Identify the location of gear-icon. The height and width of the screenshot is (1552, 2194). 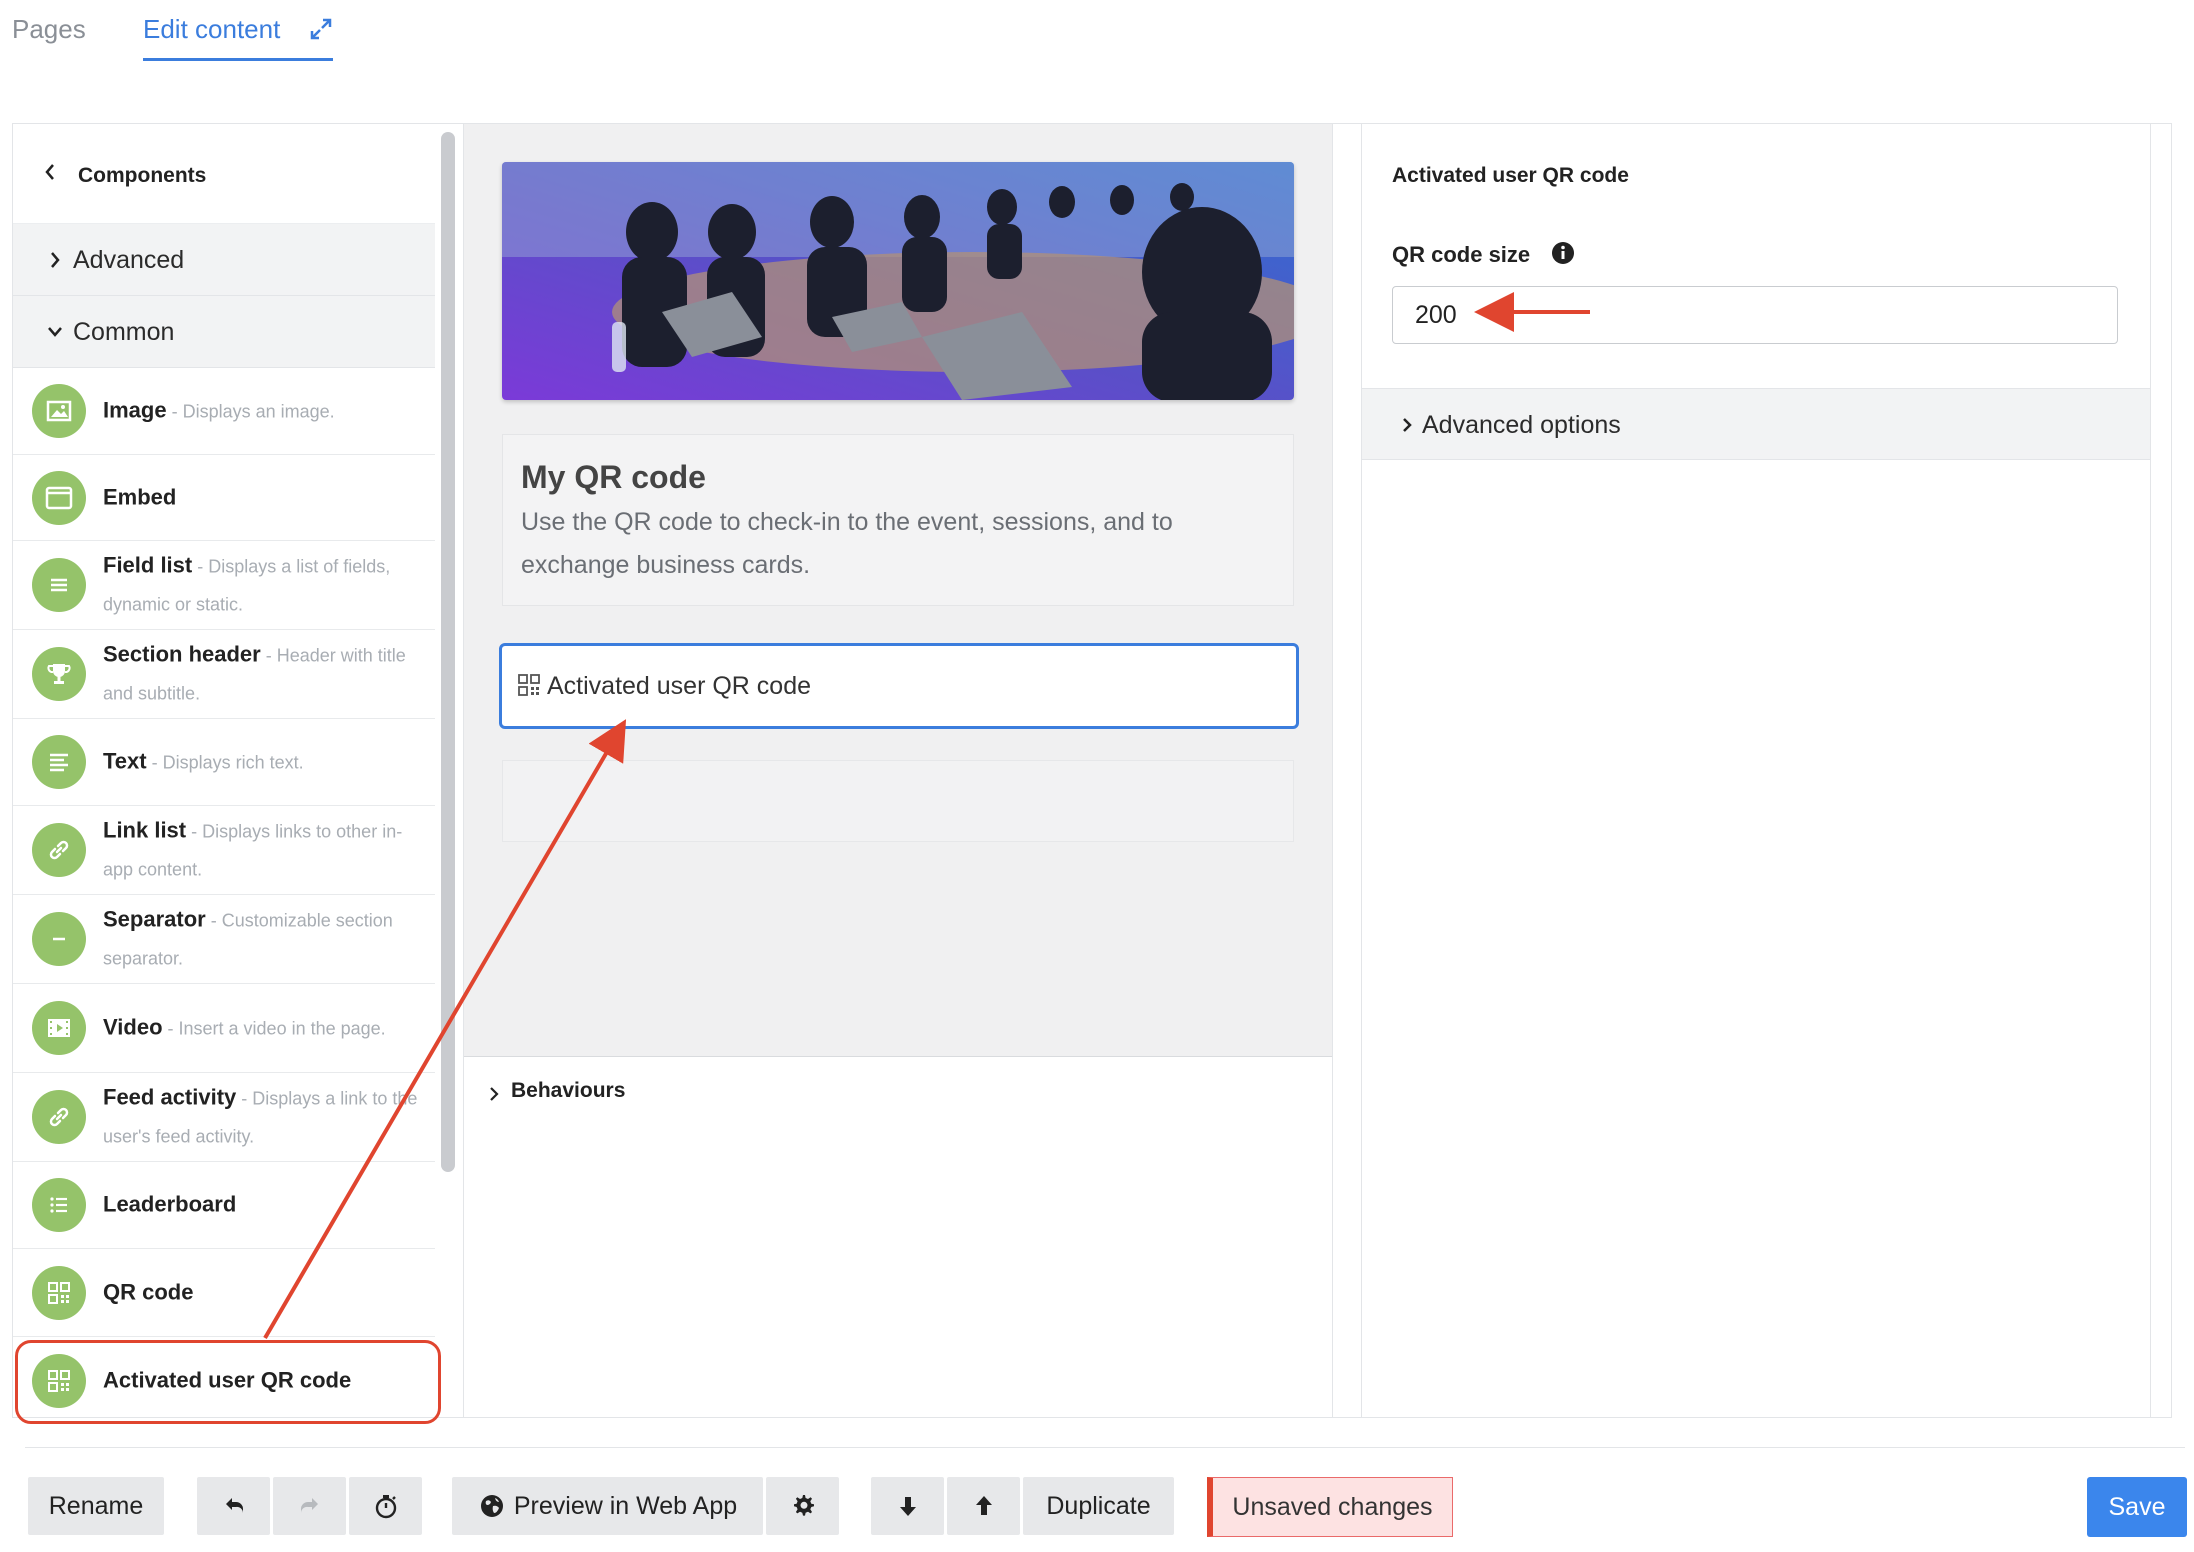
(803, 1505).